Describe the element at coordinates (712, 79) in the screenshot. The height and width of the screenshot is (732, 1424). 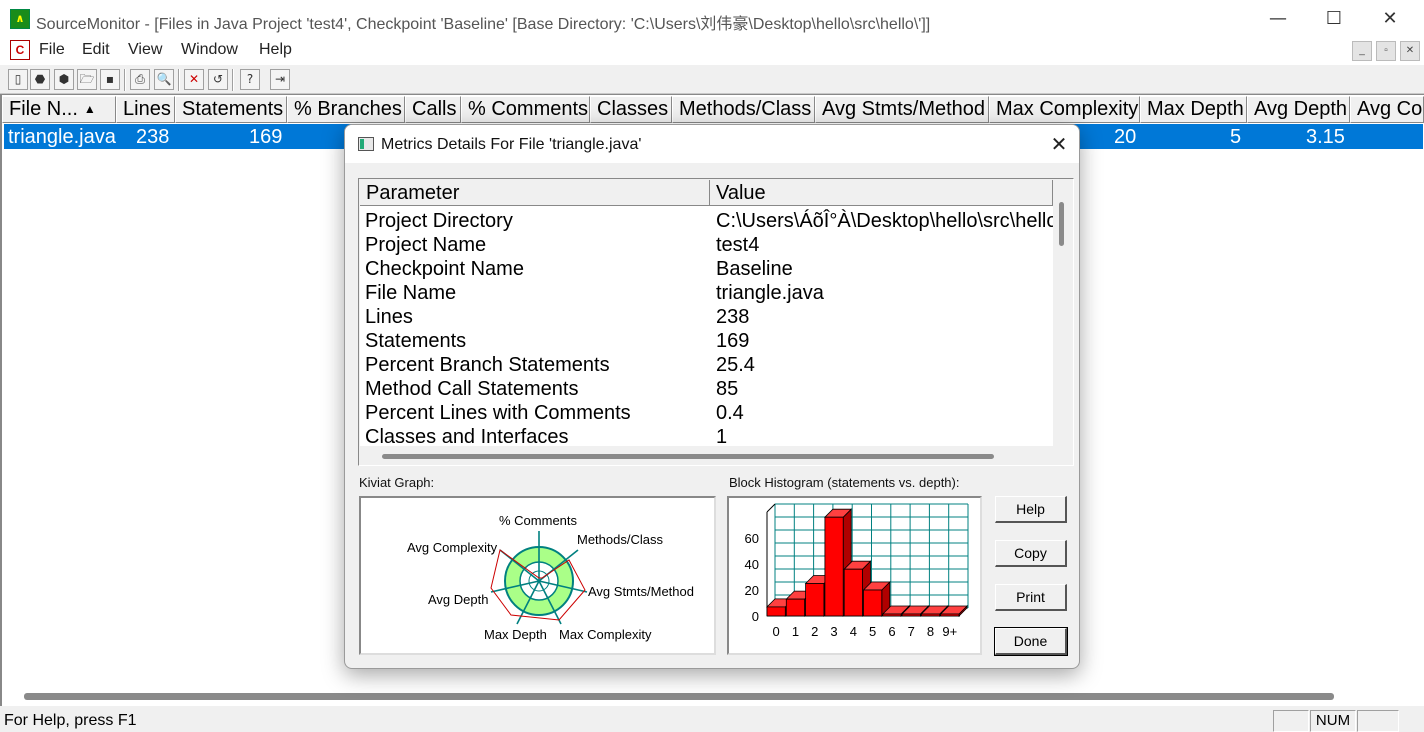
I see `toolbar: ▯ ⬣ ⬢ 🗁 ▪ ⎙ 🔍 ✕ ↺ ? ⇥` at that location.